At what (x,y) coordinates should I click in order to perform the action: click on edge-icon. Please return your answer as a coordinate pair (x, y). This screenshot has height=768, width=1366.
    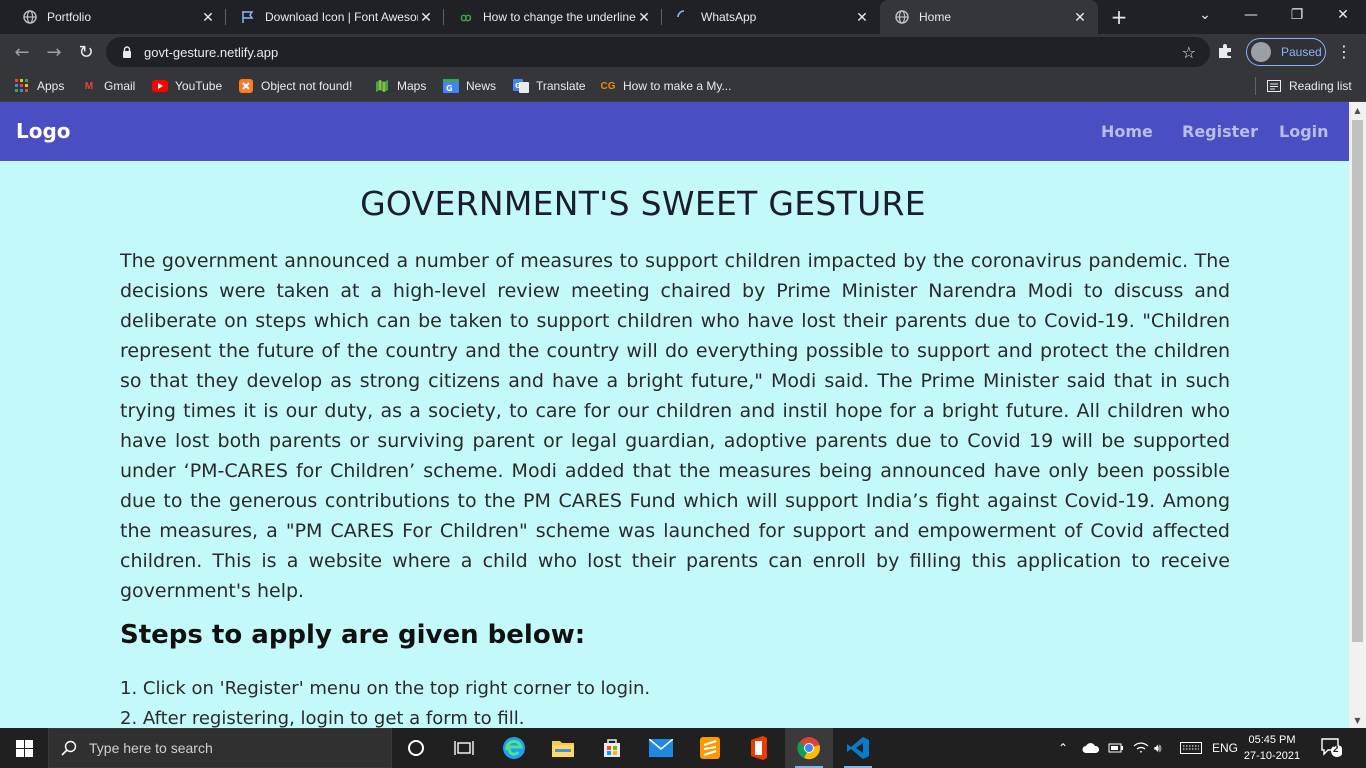
    Looking at the image, I should click on (514, 748).